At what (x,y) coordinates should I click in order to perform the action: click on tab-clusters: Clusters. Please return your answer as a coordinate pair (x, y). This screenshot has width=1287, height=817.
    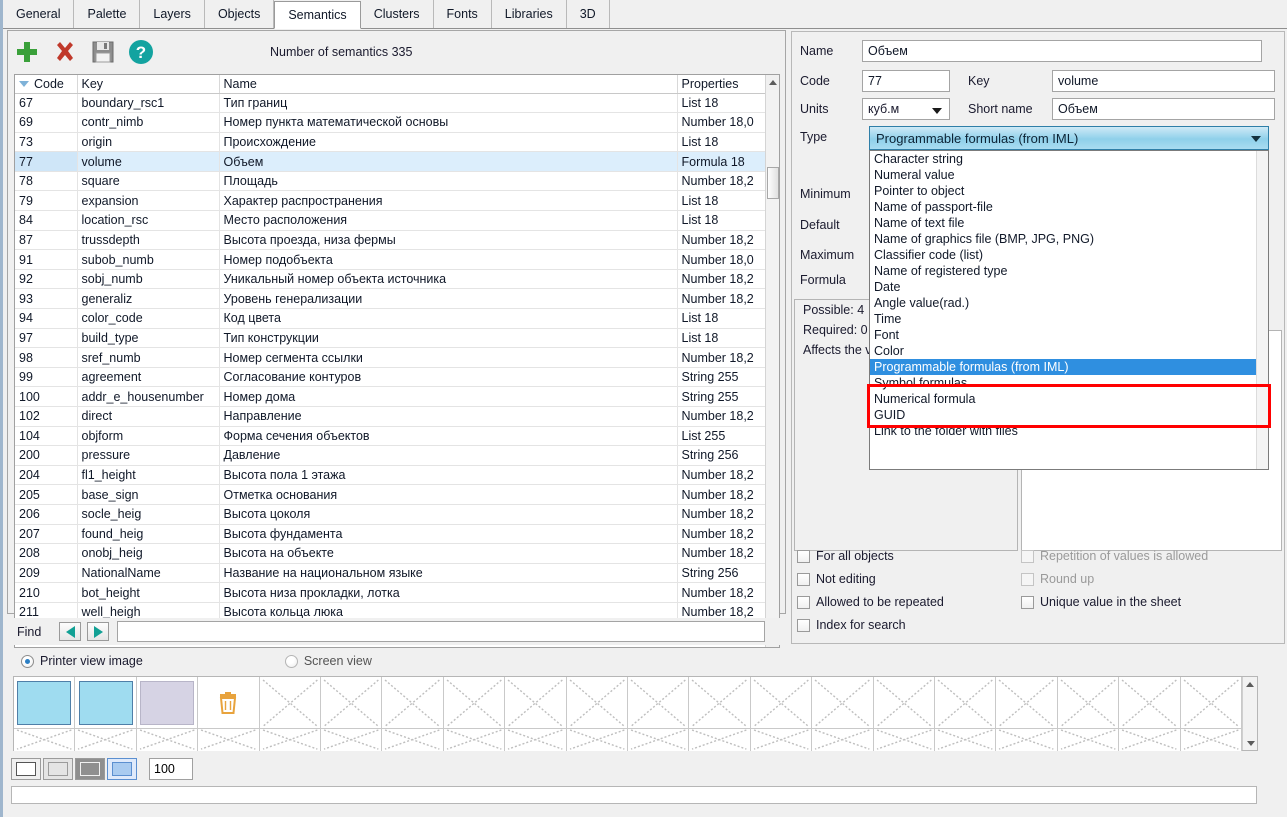
    Looking at the image, I should click on (397, 14).